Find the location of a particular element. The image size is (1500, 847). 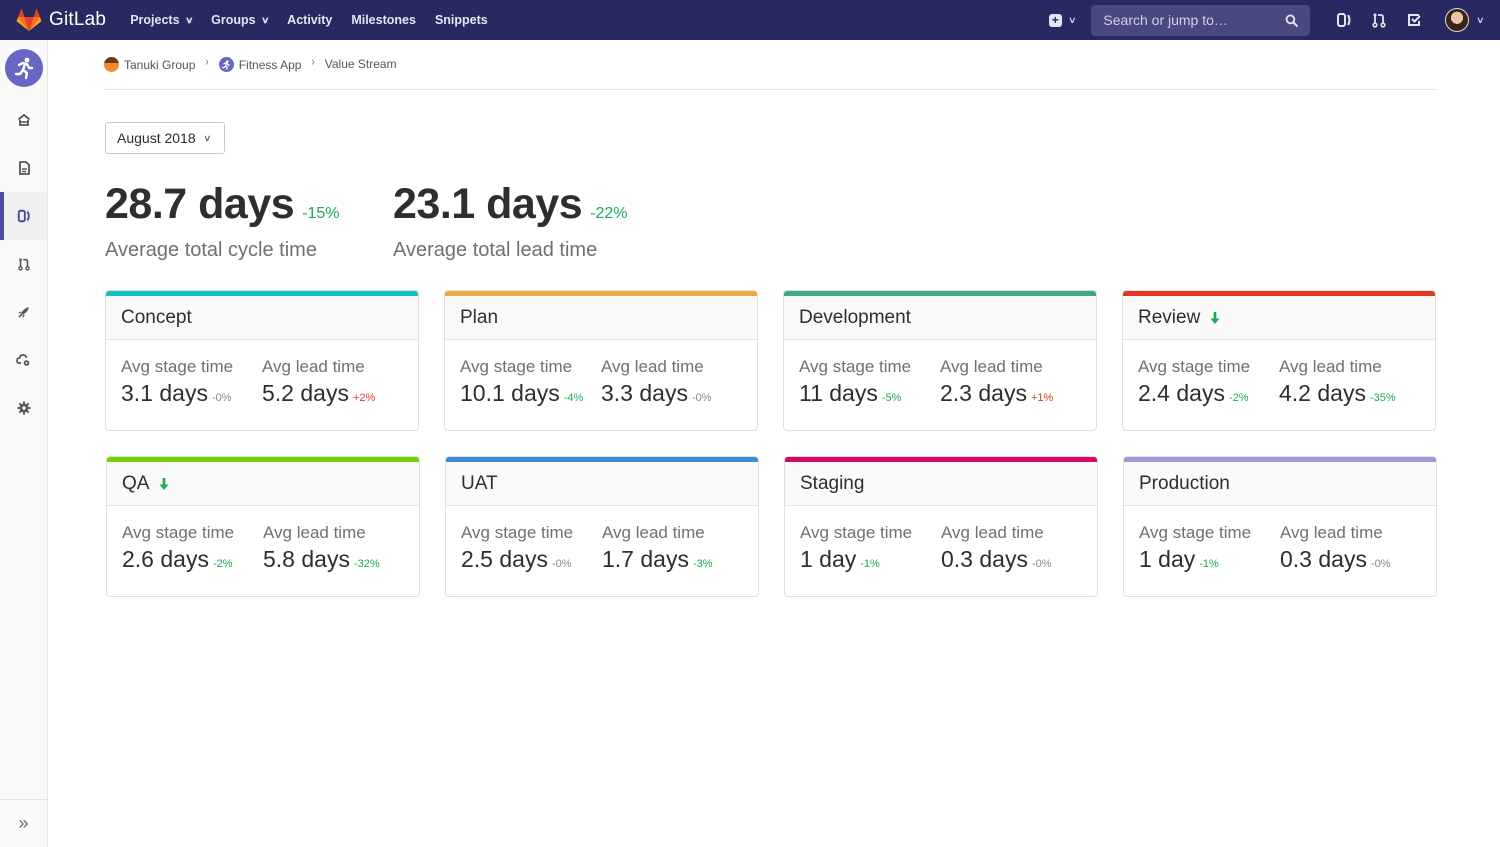

sidebar-item-merge-requests is located at coordinates (23, 264).